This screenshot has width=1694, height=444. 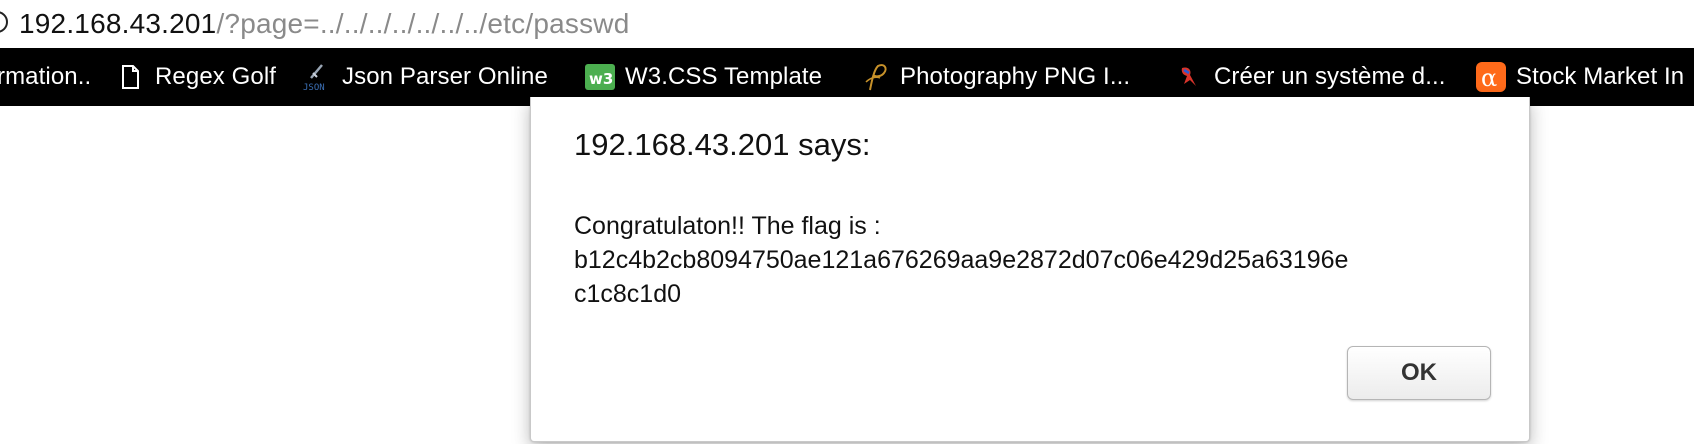 I want to click on json-icon: JSON, so click(x=317, y=77).